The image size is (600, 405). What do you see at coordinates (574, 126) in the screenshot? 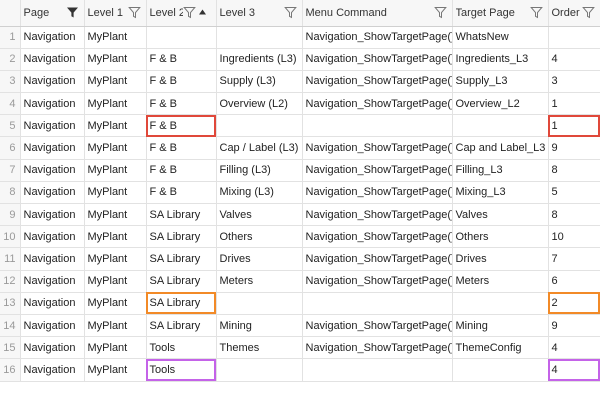
I see `highlighted-cell: 1` at bounding box center [574, 126].